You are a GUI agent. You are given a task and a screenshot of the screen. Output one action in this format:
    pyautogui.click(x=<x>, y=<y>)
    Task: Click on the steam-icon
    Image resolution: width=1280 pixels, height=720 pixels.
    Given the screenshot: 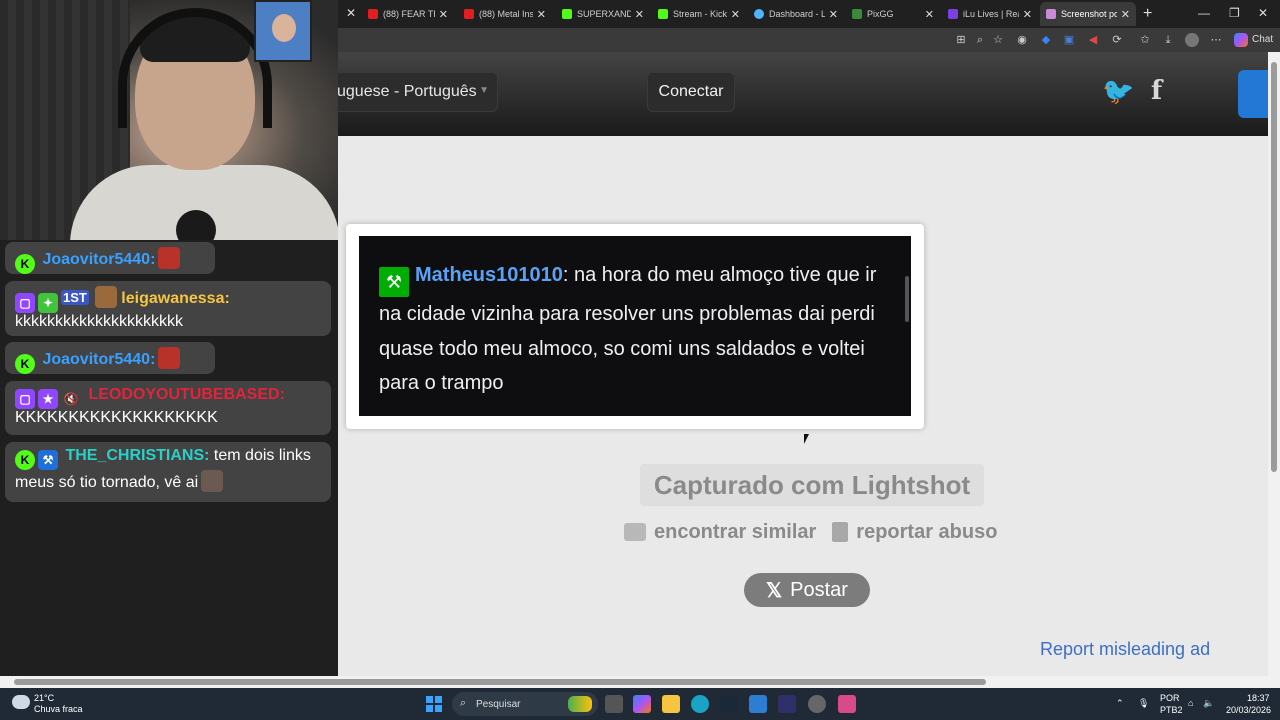 What is the action you would take?
    pyautogui.click(x=729, y=704)
    